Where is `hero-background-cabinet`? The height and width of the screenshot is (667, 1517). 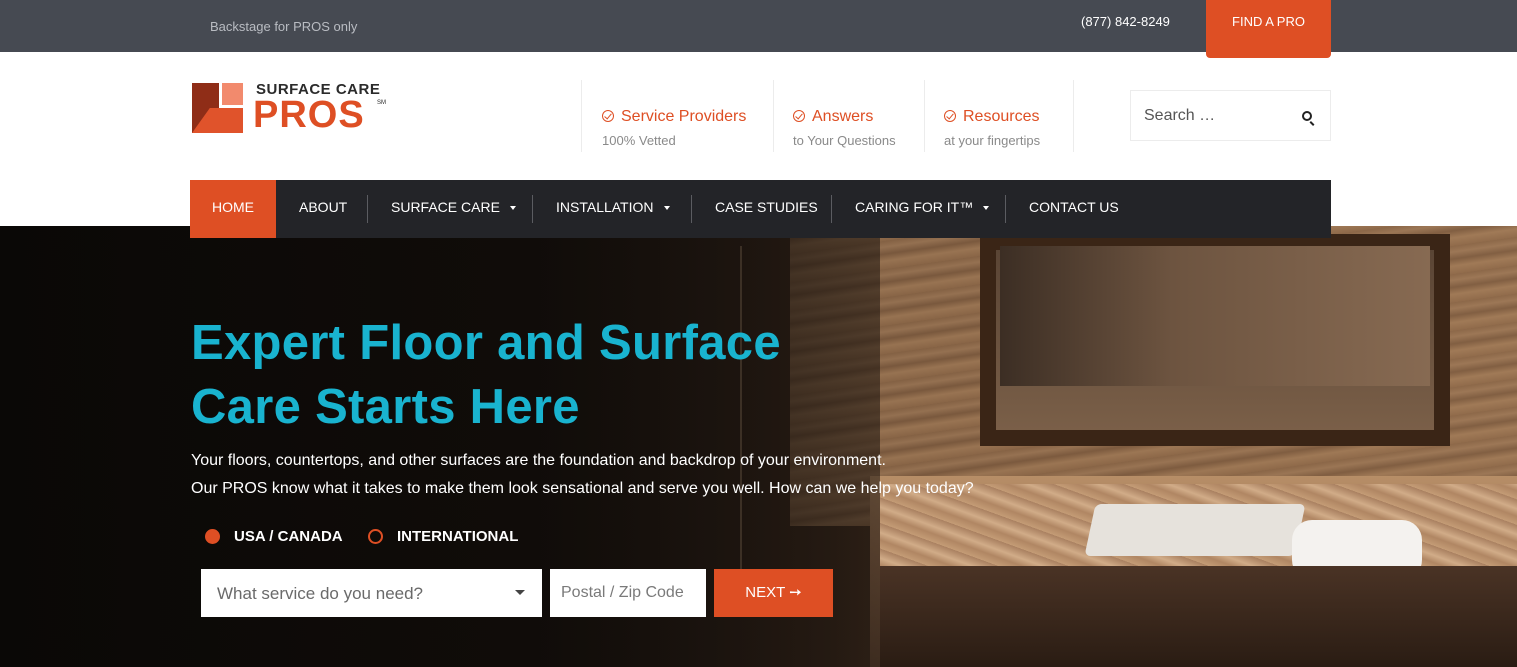 hero-background-cabinet is located at coordinates (1198, 616).